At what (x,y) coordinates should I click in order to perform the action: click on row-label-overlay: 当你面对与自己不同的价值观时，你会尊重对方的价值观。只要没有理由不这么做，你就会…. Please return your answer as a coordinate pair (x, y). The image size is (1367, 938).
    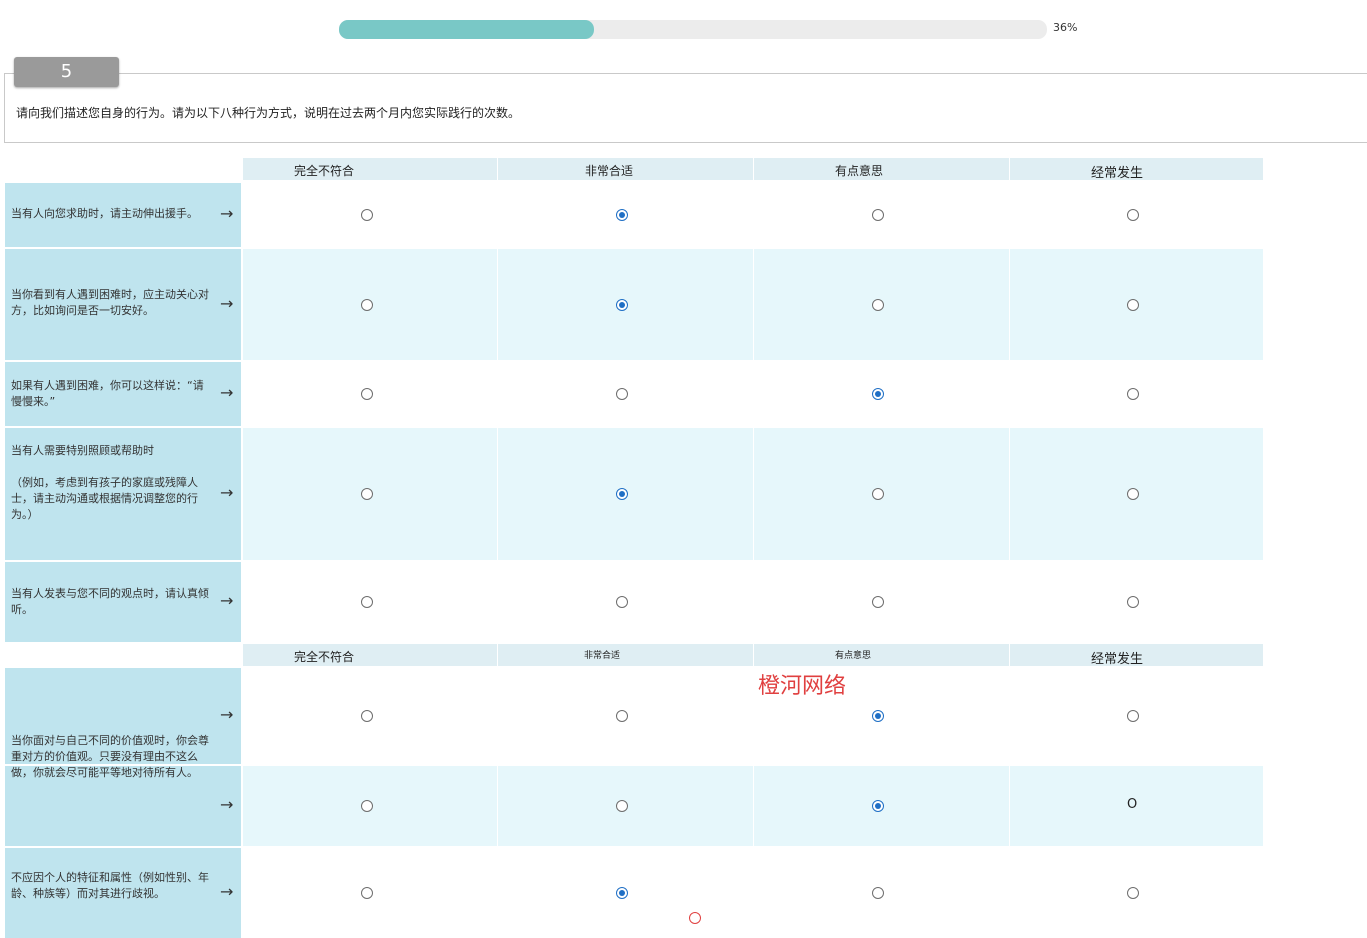
    Looking at the image, I should click on (110, 756).